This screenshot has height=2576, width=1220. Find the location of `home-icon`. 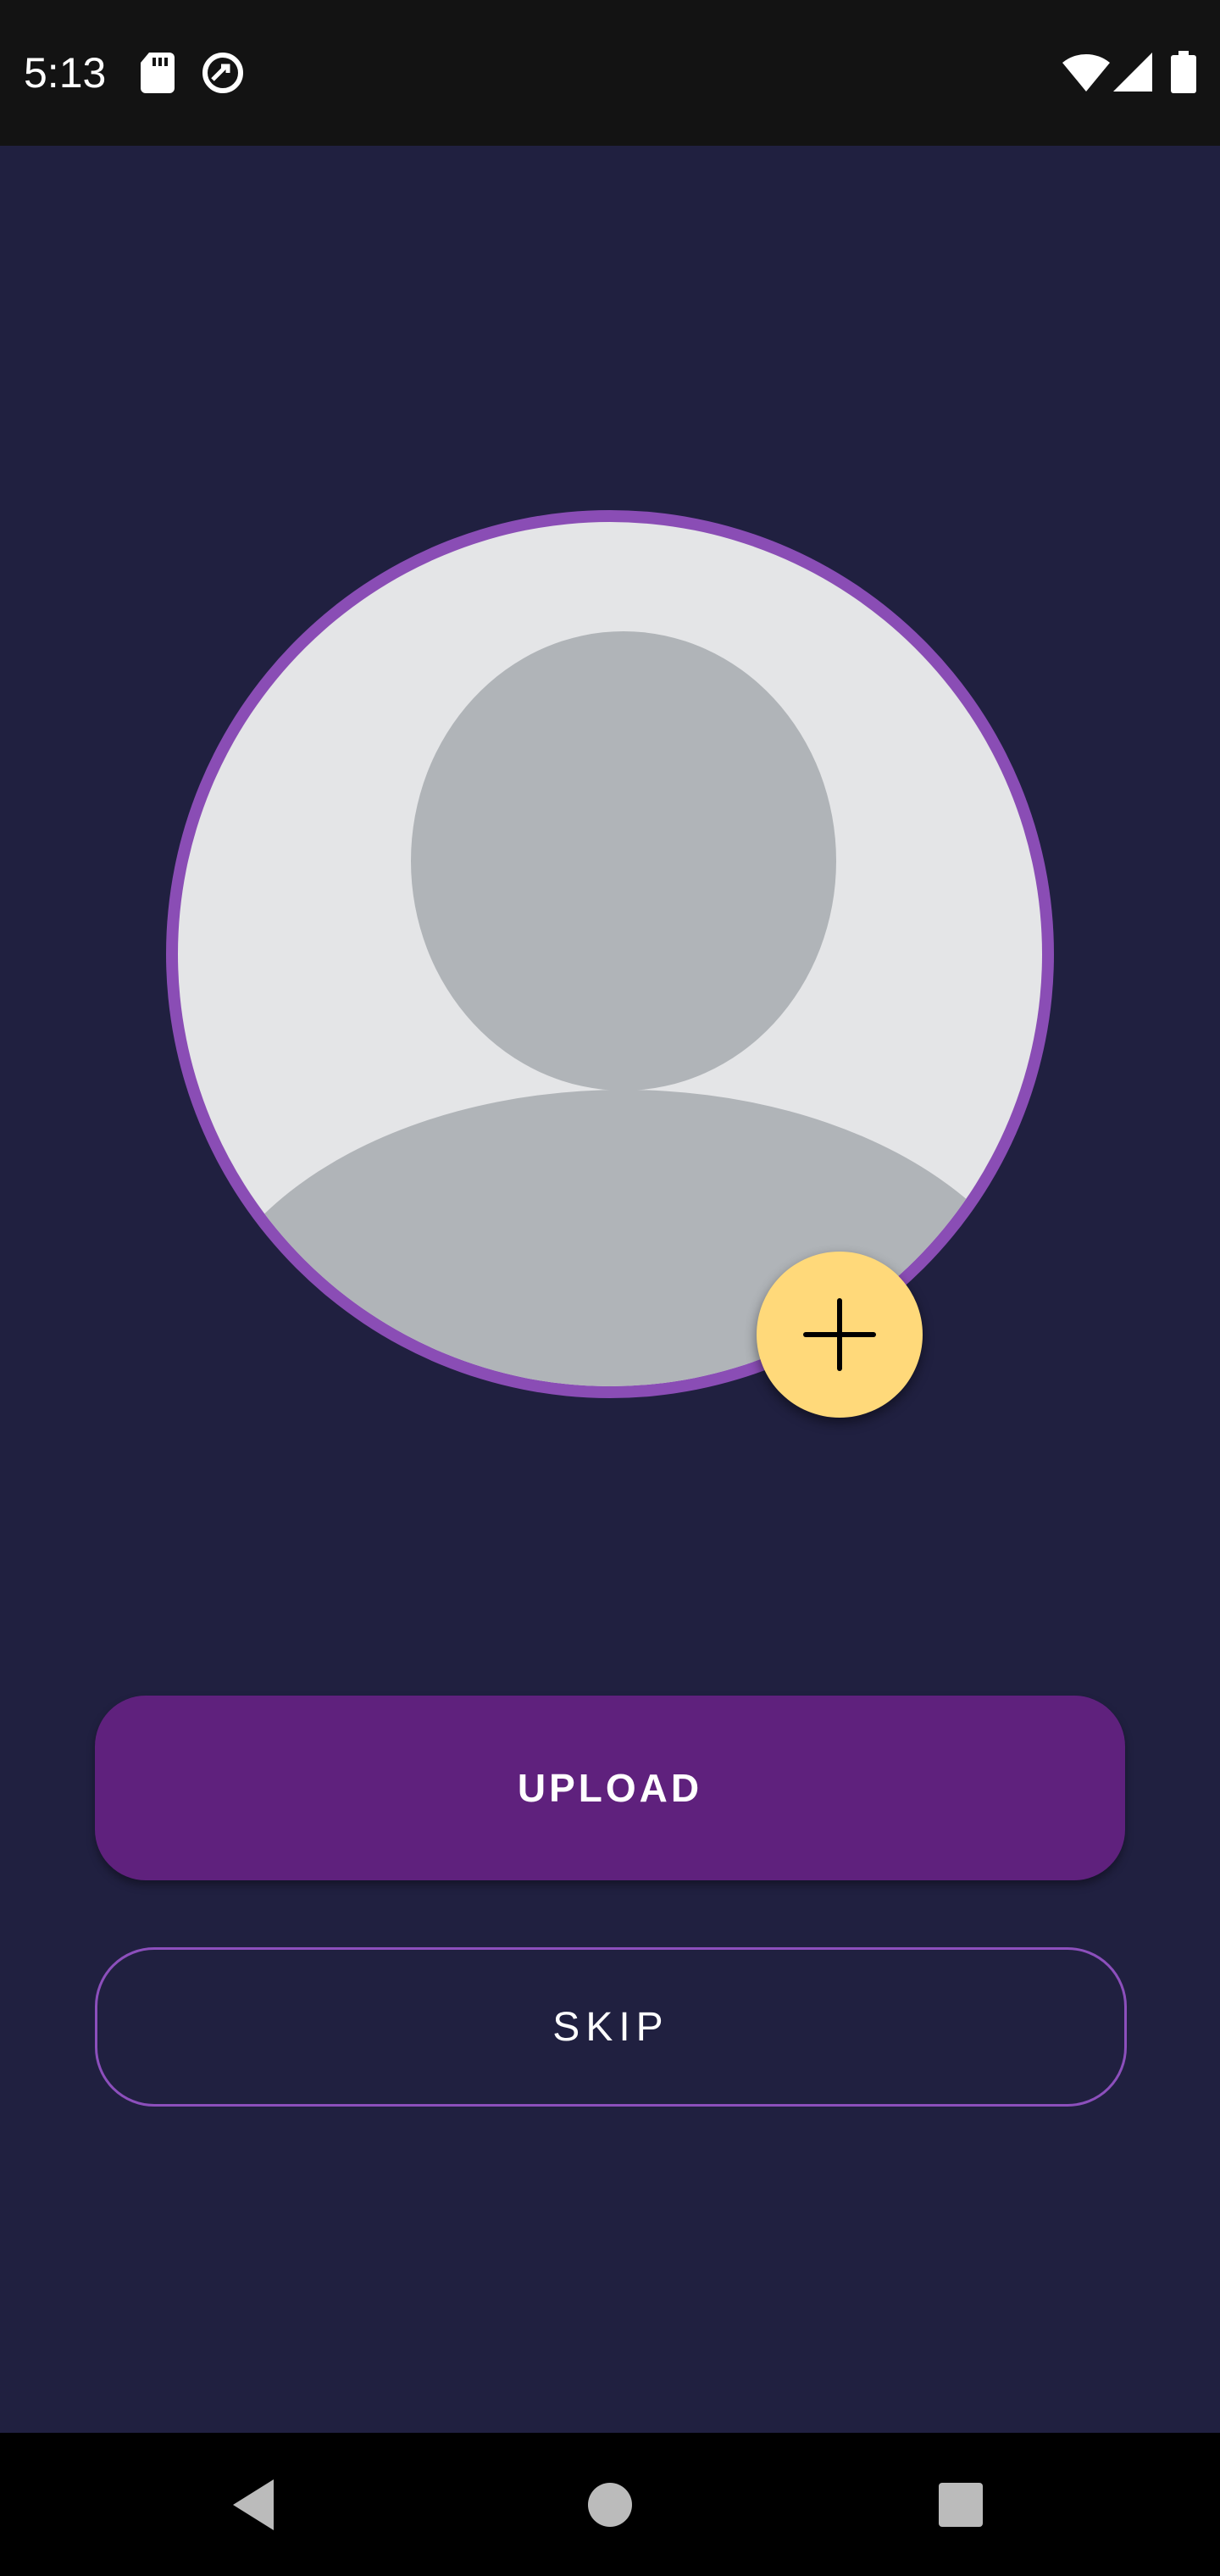

home-icon is located at coordinates (610, 2505).